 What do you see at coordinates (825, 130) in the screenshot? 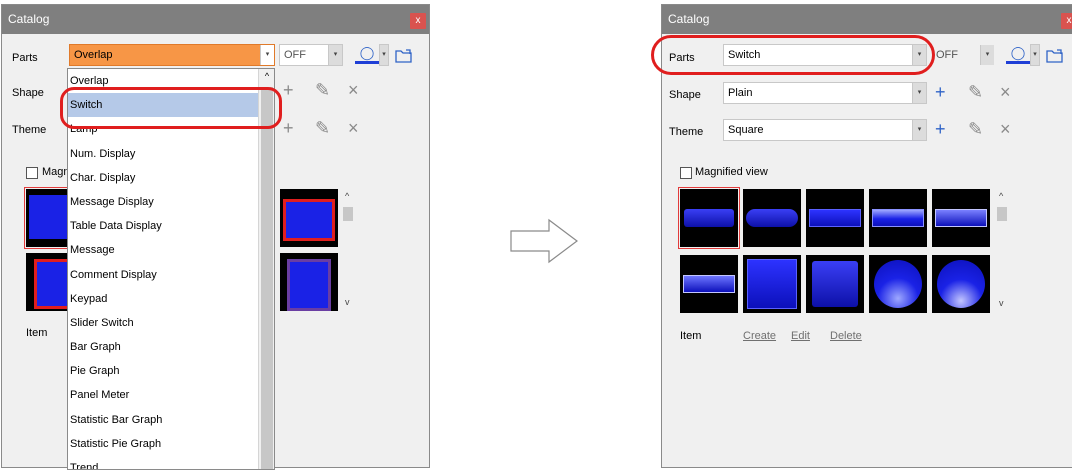
I see `theme-combobox: Square ▾` at bounding box center [825, 130].